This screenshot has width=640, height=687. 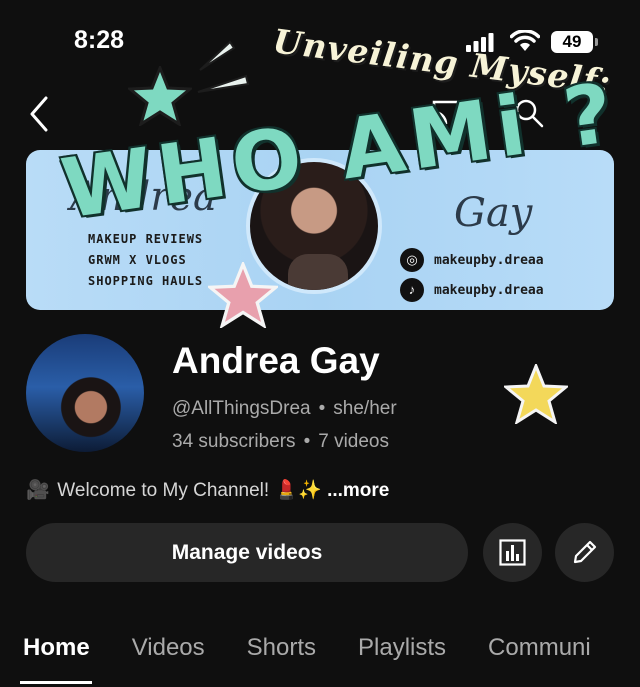 I want to click on tab-home: Home, so click(x=55, y=657).